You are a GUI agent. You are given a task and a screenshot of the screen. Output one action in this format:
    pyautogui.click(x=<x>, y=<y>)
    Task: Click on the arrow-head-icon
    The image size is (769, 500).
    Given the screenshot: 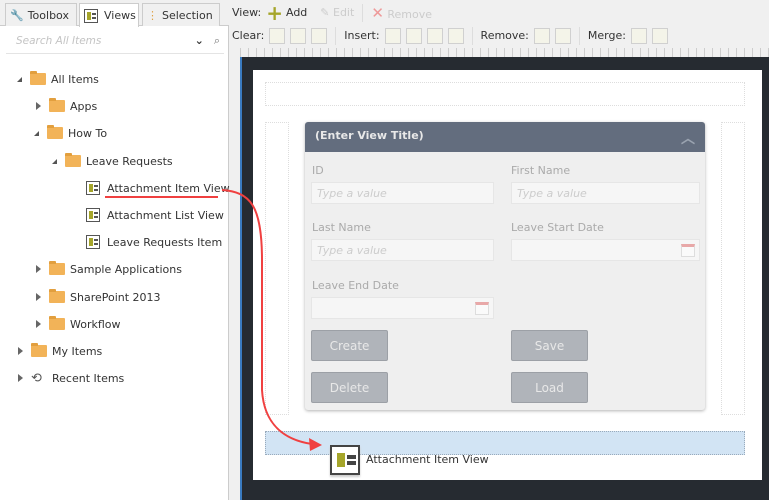 What is the action you would take?
    pyautogui.click(x=315, y=444)
    